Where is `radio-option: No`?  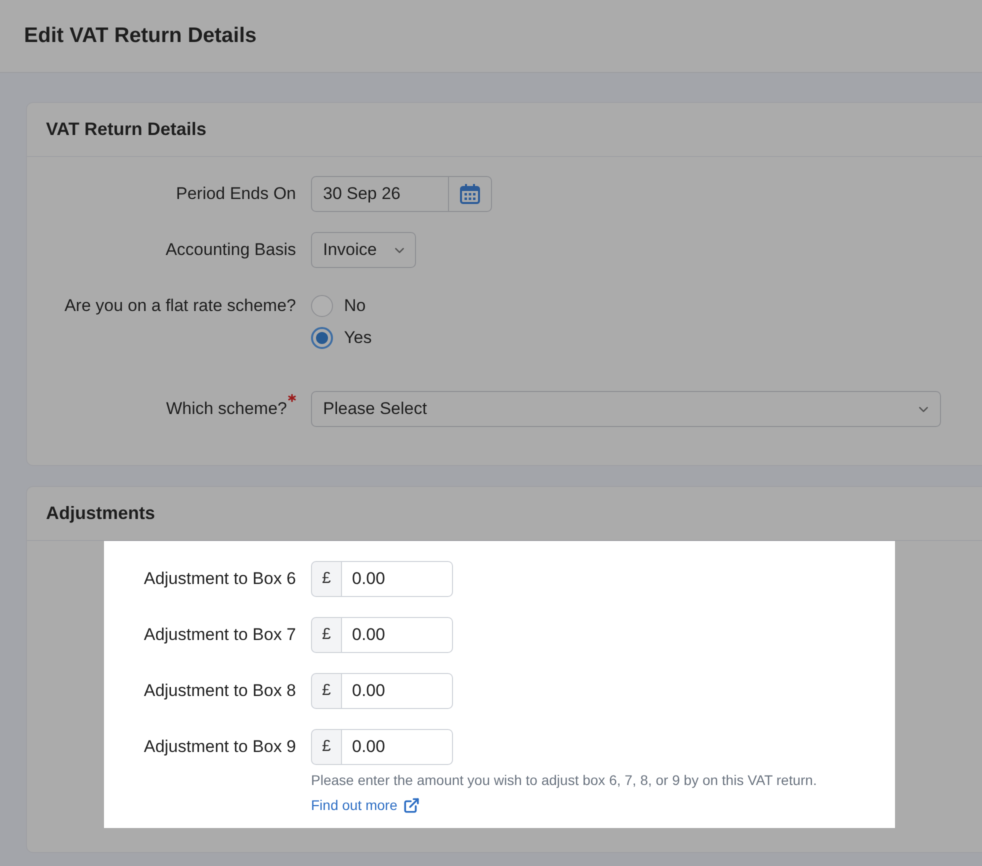 radio-option: No is located at coordinates (338, 306).